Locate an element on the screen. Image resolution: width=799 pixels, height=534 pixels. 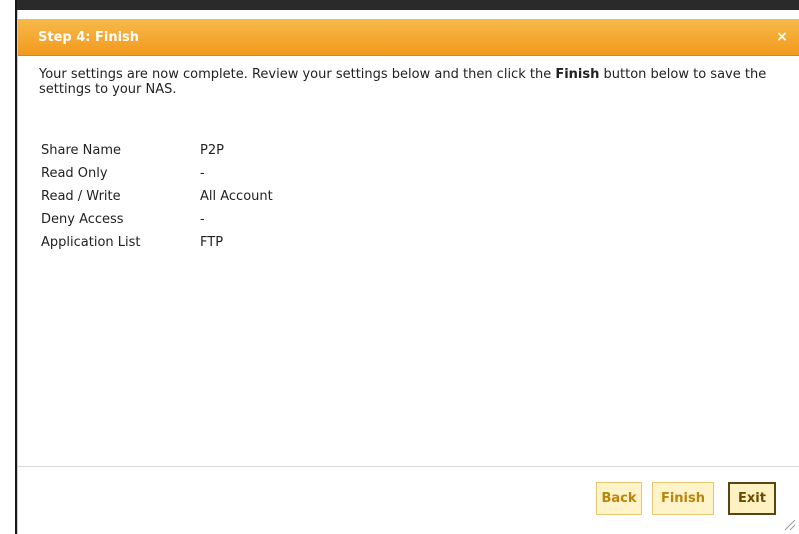
close-icon: × is located at coordinates (782, 37).